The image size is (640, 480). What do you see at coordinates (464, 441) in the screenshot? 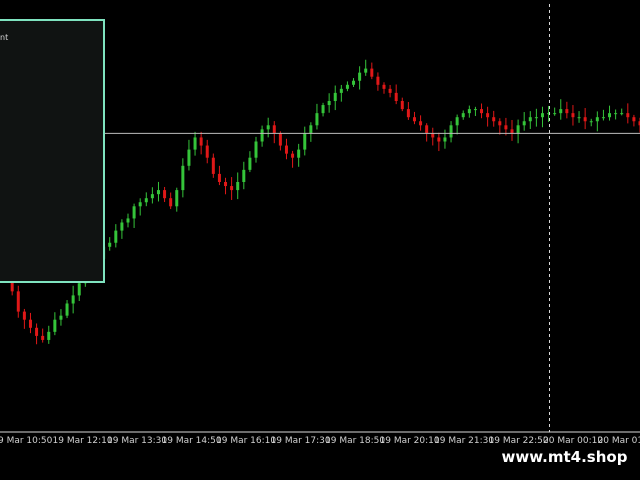
I see `time-label: 19 Mar 21:30` at bounding box center [464, 441].